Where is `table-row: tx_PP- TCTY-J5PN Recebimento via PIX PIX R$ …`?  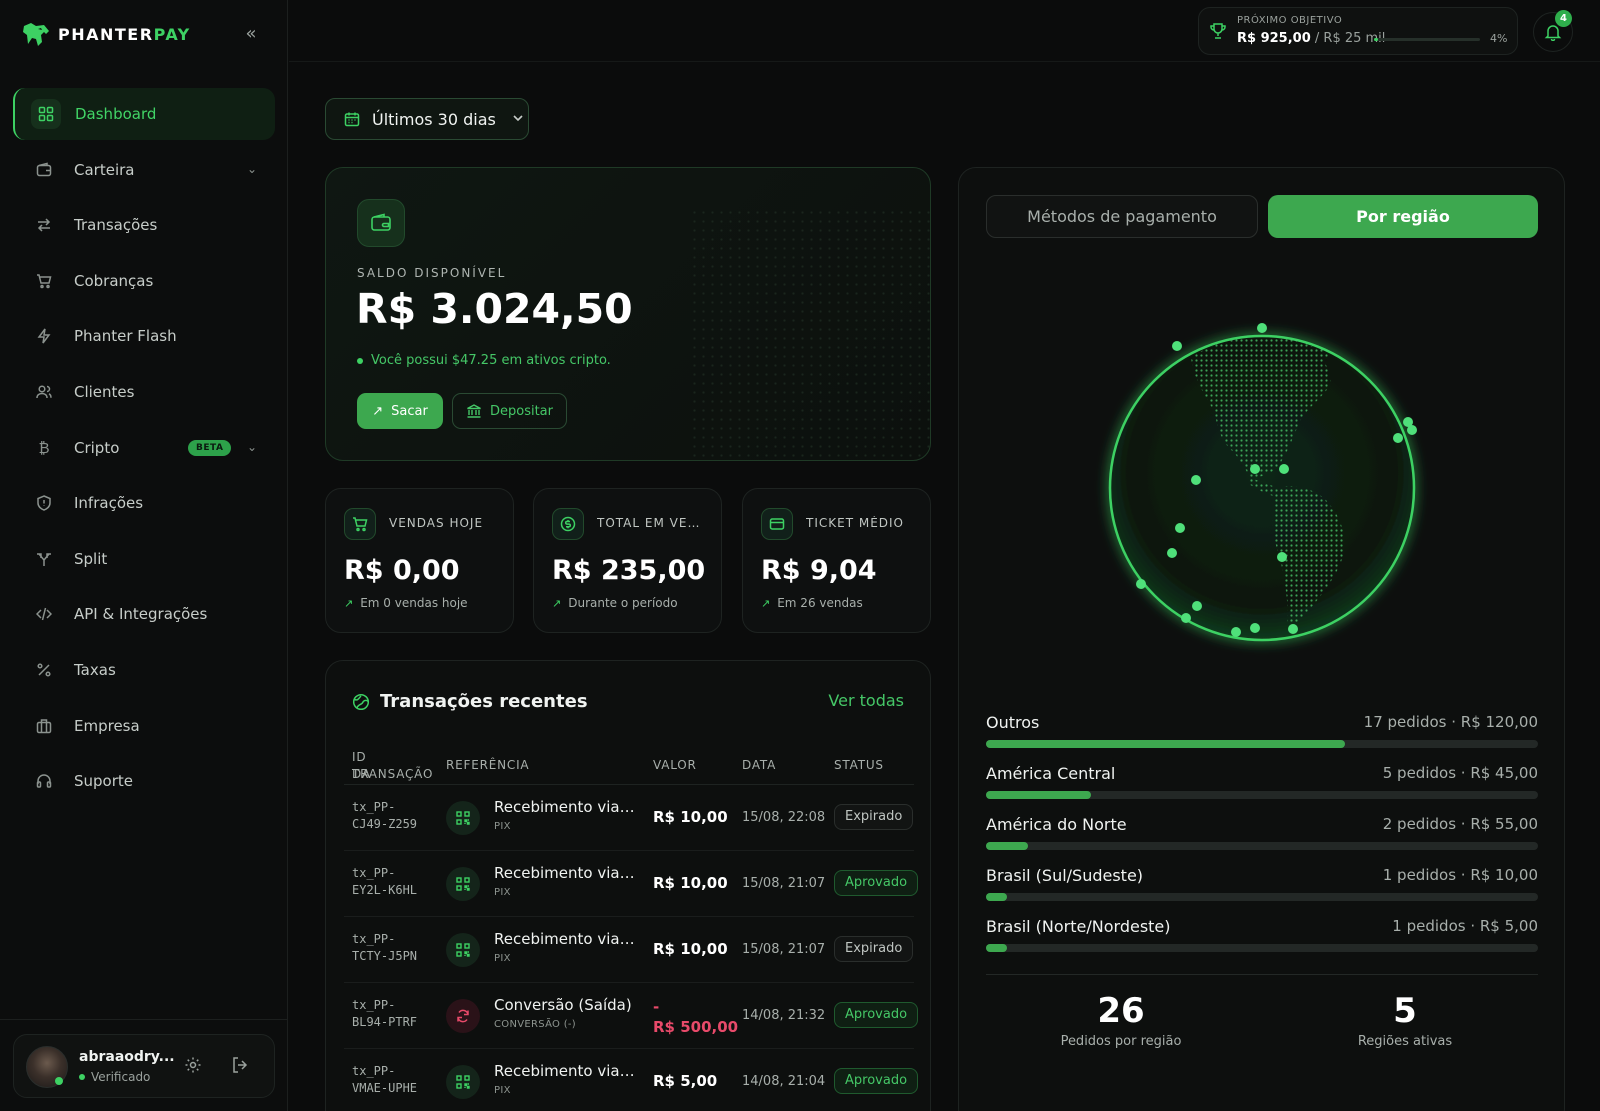 table-row: tx_PP- TCTY-J5PN Recebimento via PIX PIX R$ … is located at coordinates (629, 950).